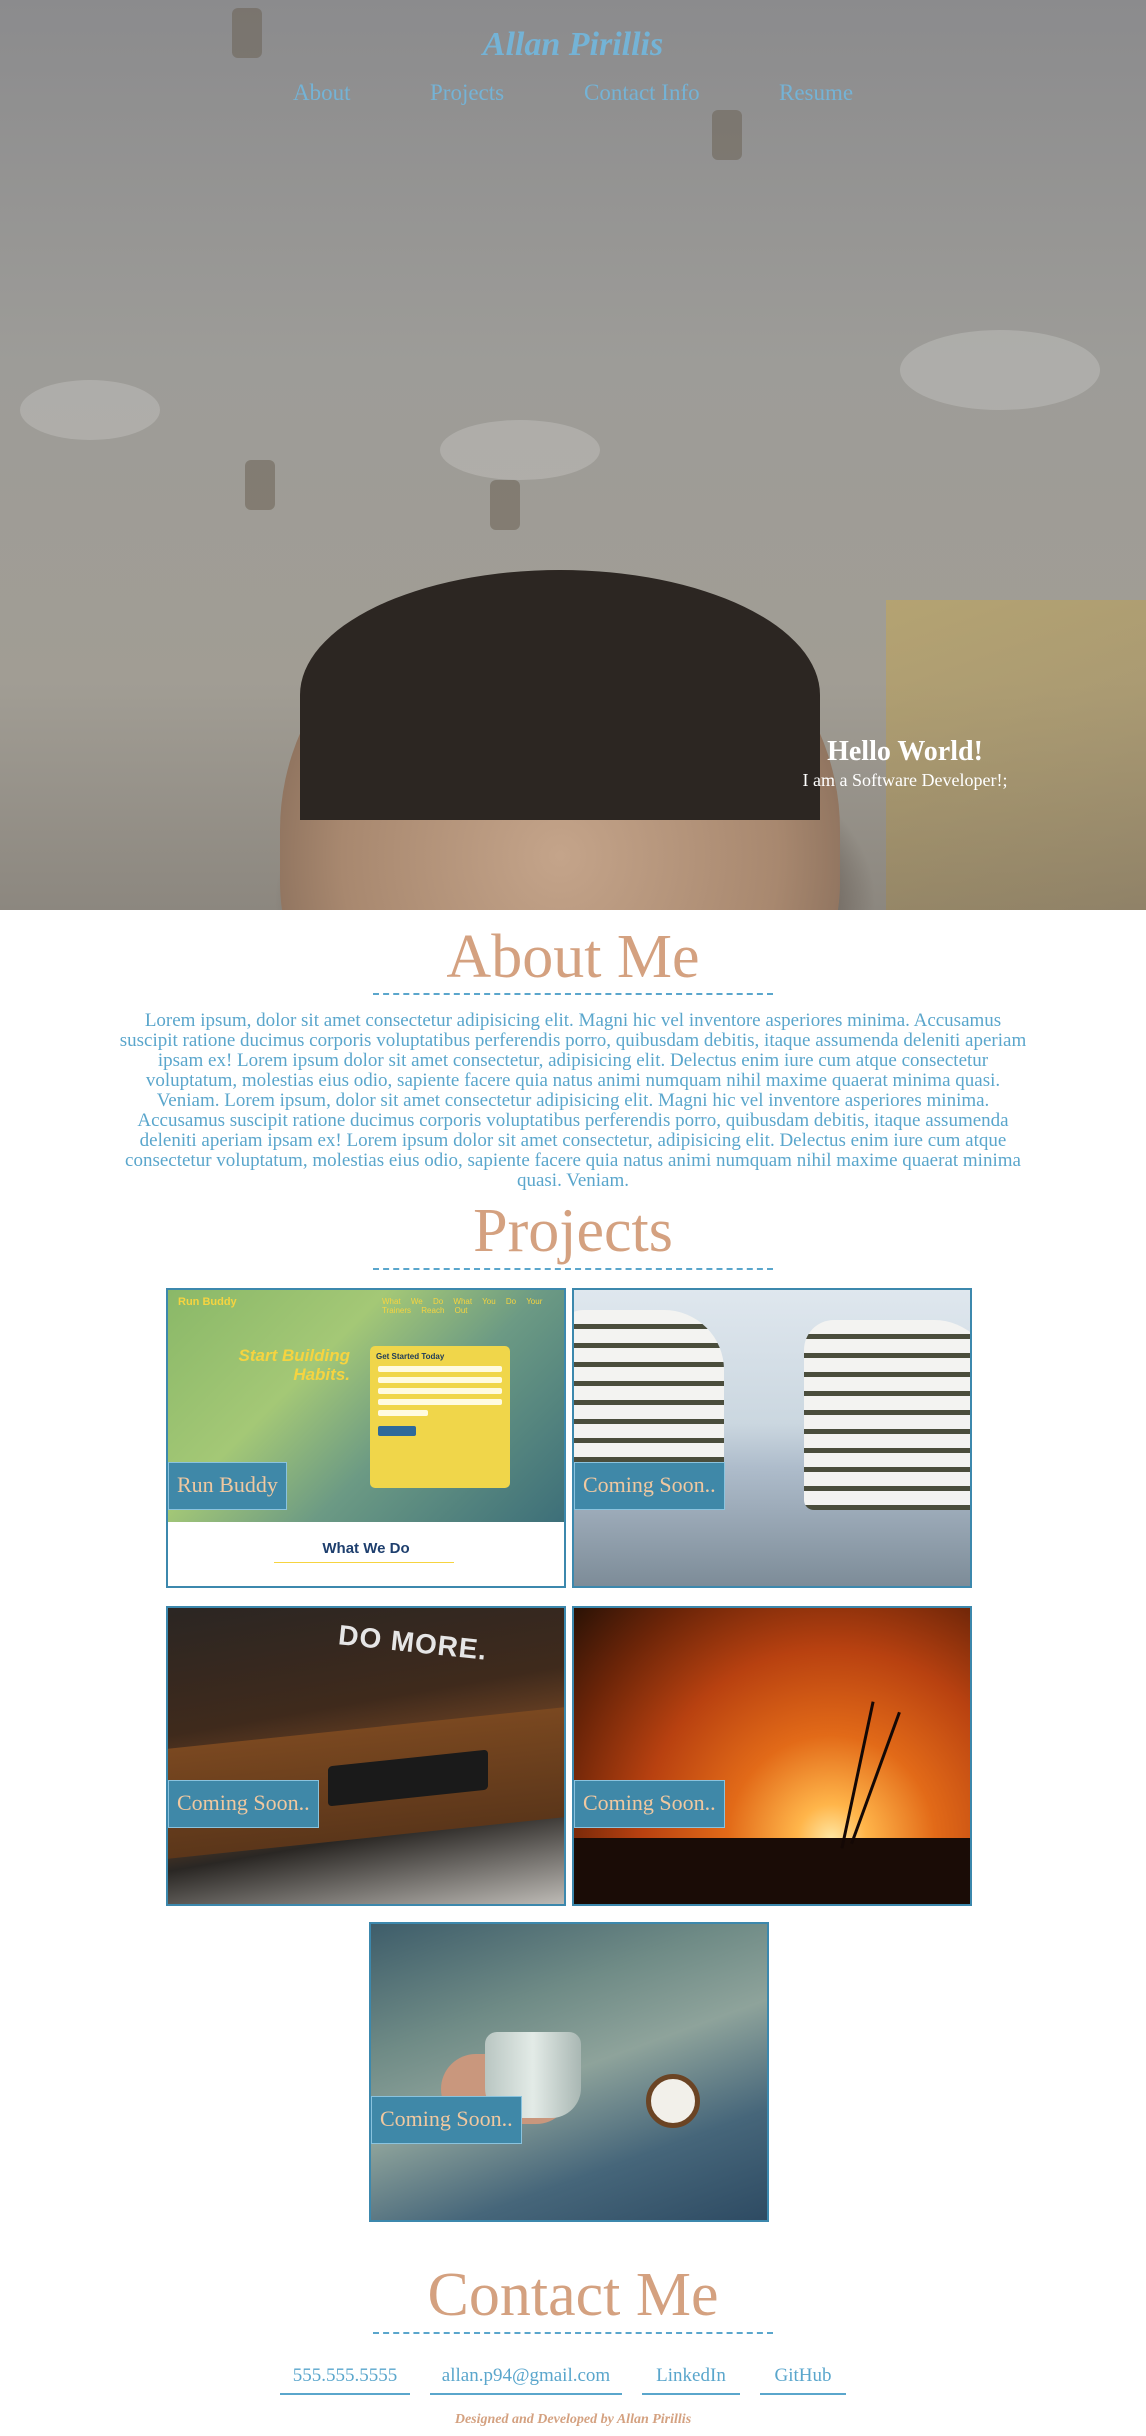 This screenshot has height=2436, width=1146. Describe the element at coordinates (573, 1269) in the screenshot. I see `projects-divider` at that location.